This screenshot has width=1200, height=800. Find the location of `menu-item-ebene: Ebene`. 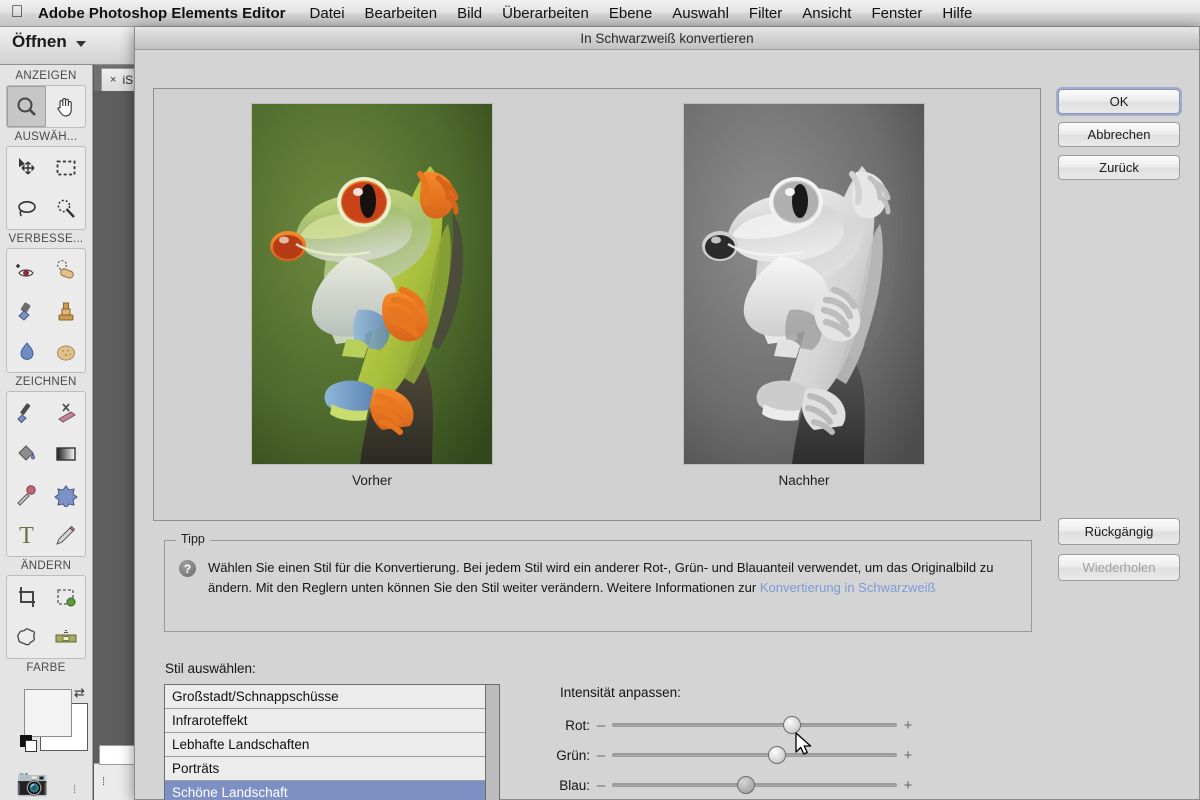

menu-item-ebene: Ebene is located at coordinates (630, 13).